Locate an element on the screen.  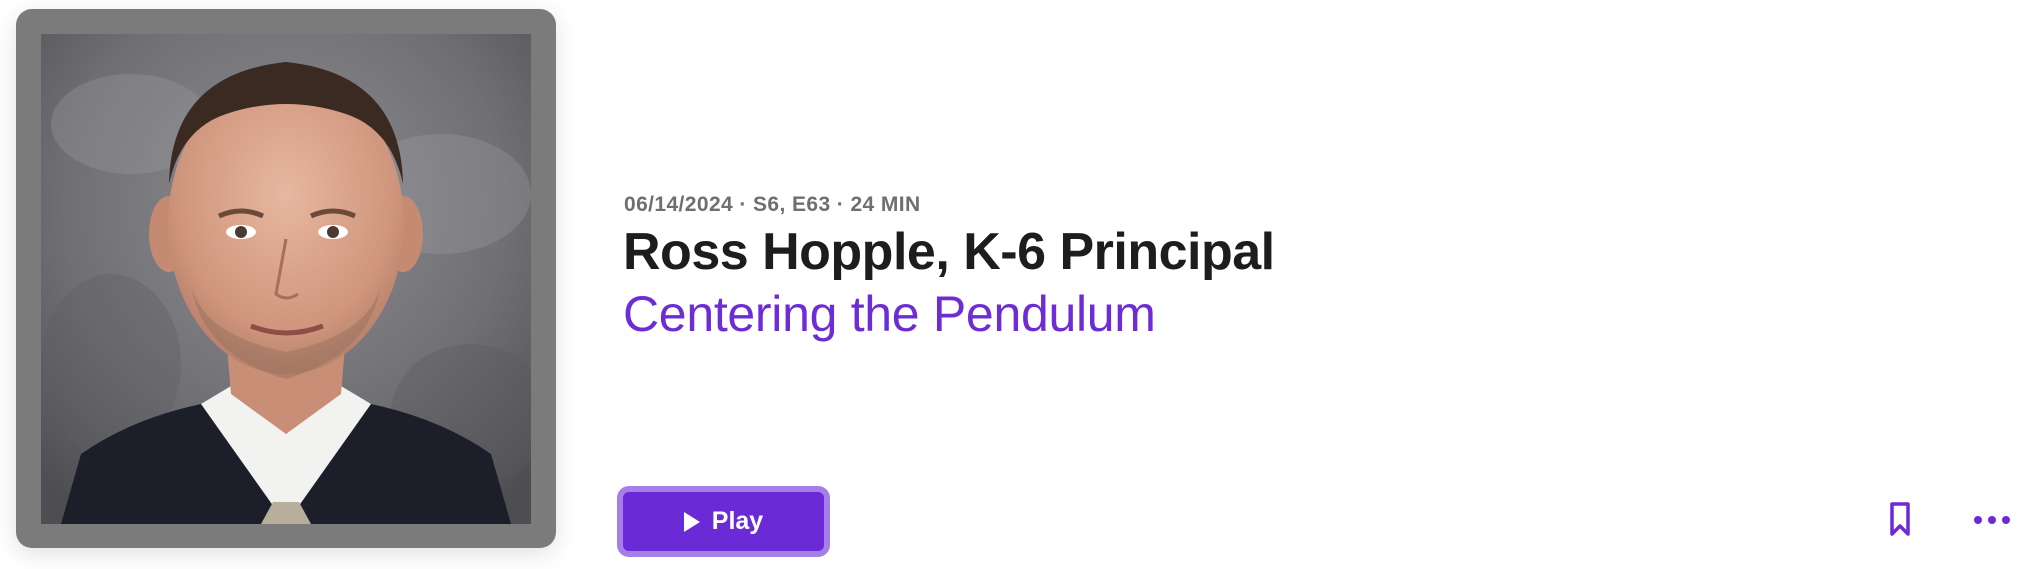
episode-title: Ross Hopple, K-6 Principal is located at coordinates (949, 252).